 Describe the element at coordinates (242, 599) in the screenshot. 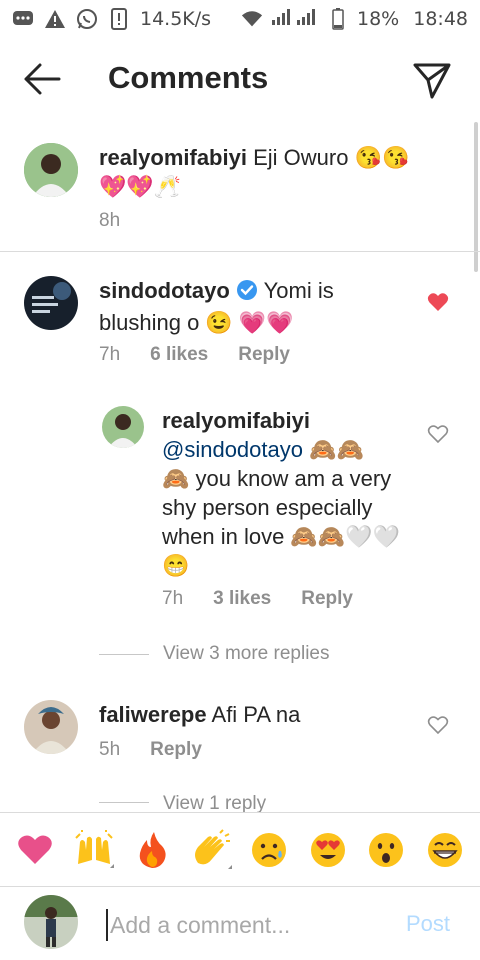

I see `likes-count: 3 likes` at that location.